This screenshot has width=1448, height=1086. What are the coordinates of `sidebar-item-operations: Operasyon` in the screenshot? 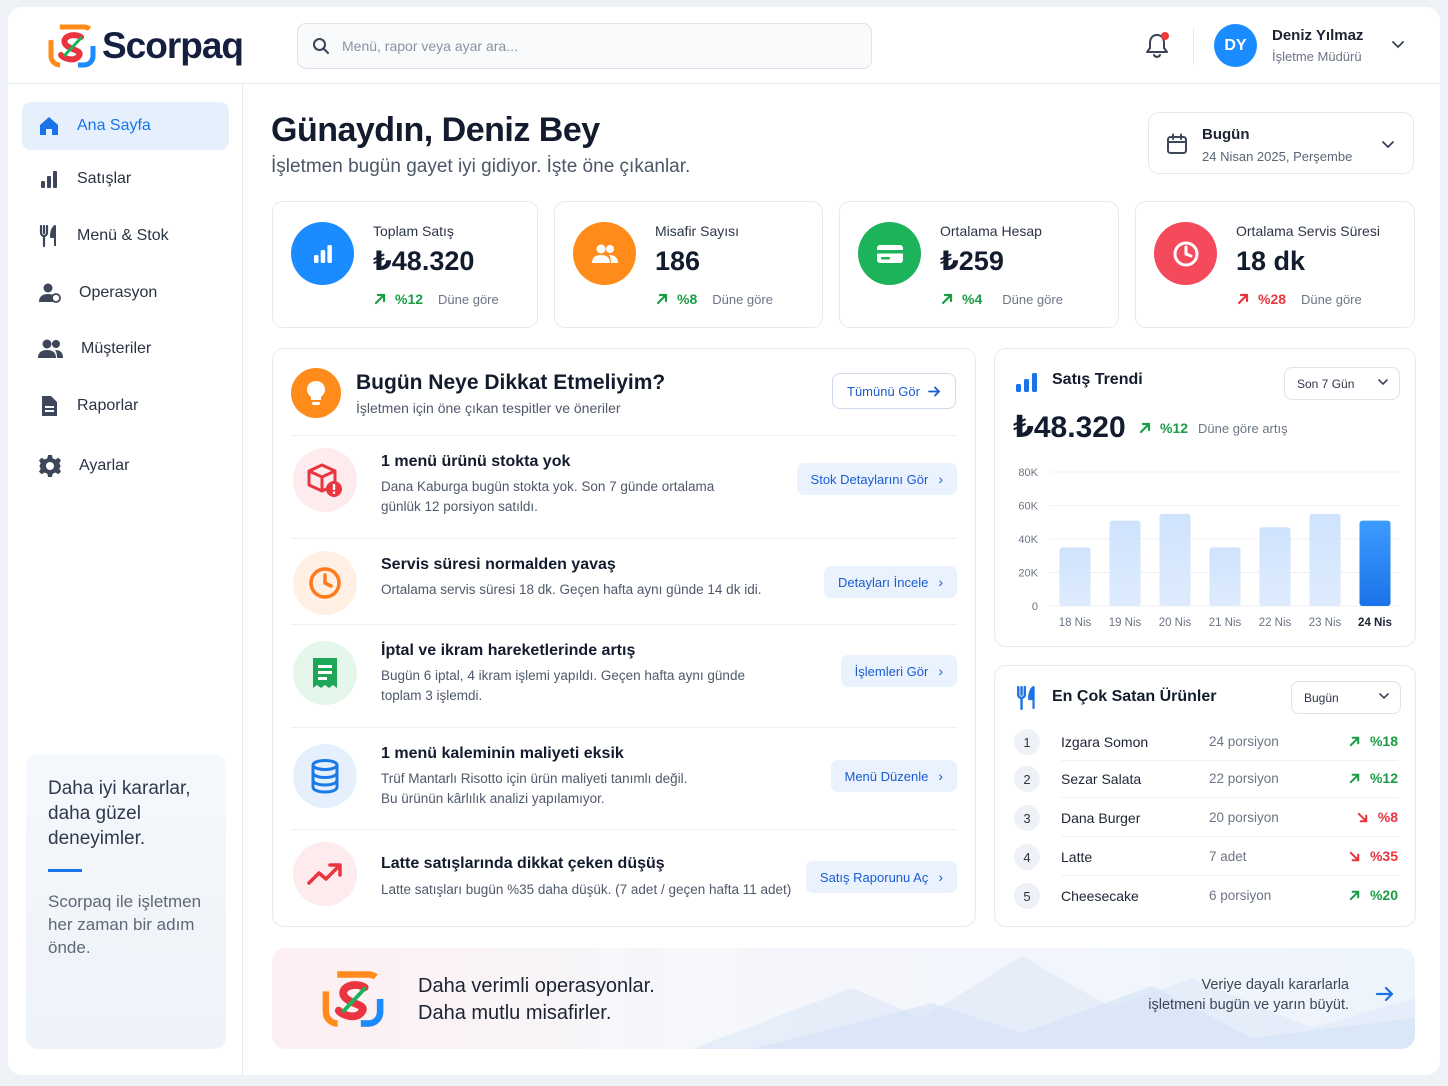 It's located at (125, 293).